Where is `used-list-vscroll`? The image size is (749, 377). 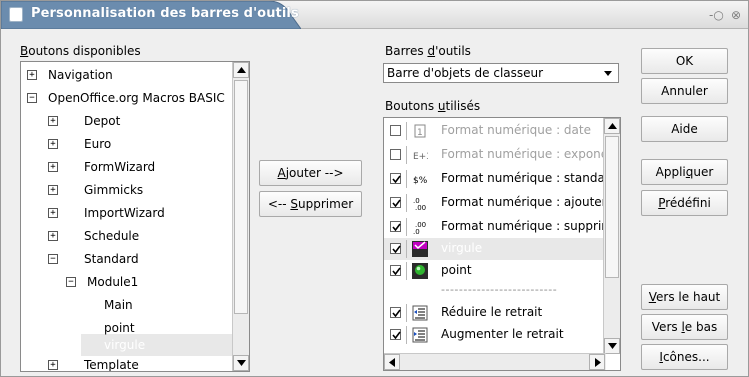
used-list-vscroll is located at coordinates (611, 236).